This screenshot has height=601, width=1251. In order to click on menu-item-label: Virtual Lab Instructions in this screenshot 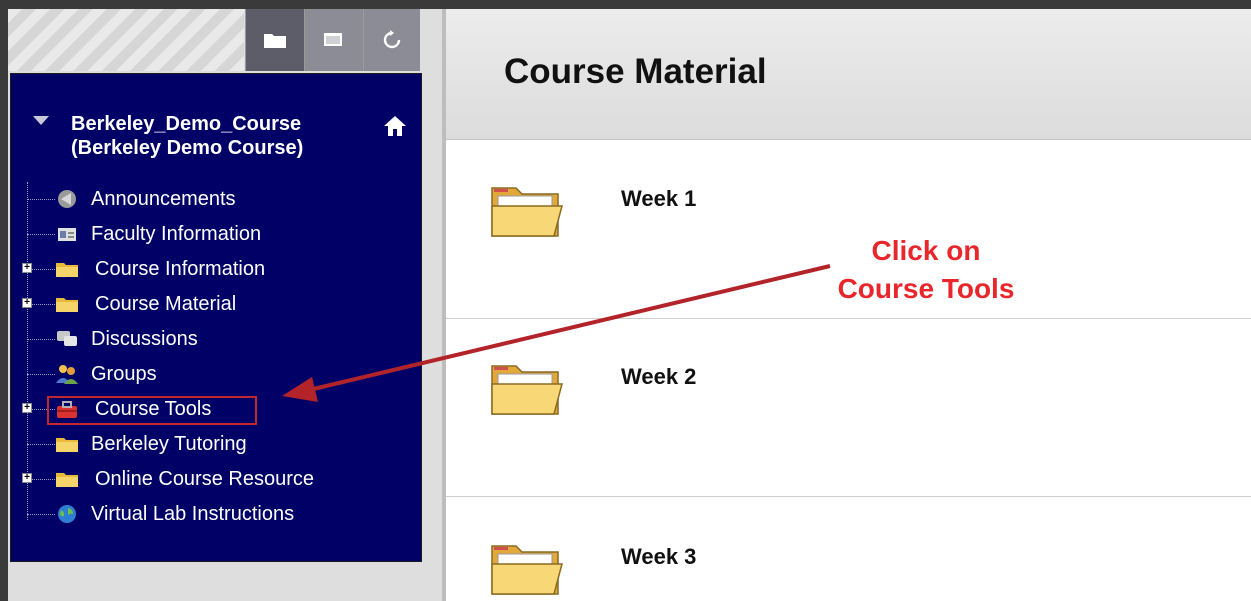, I will do `click(193, 514)`.